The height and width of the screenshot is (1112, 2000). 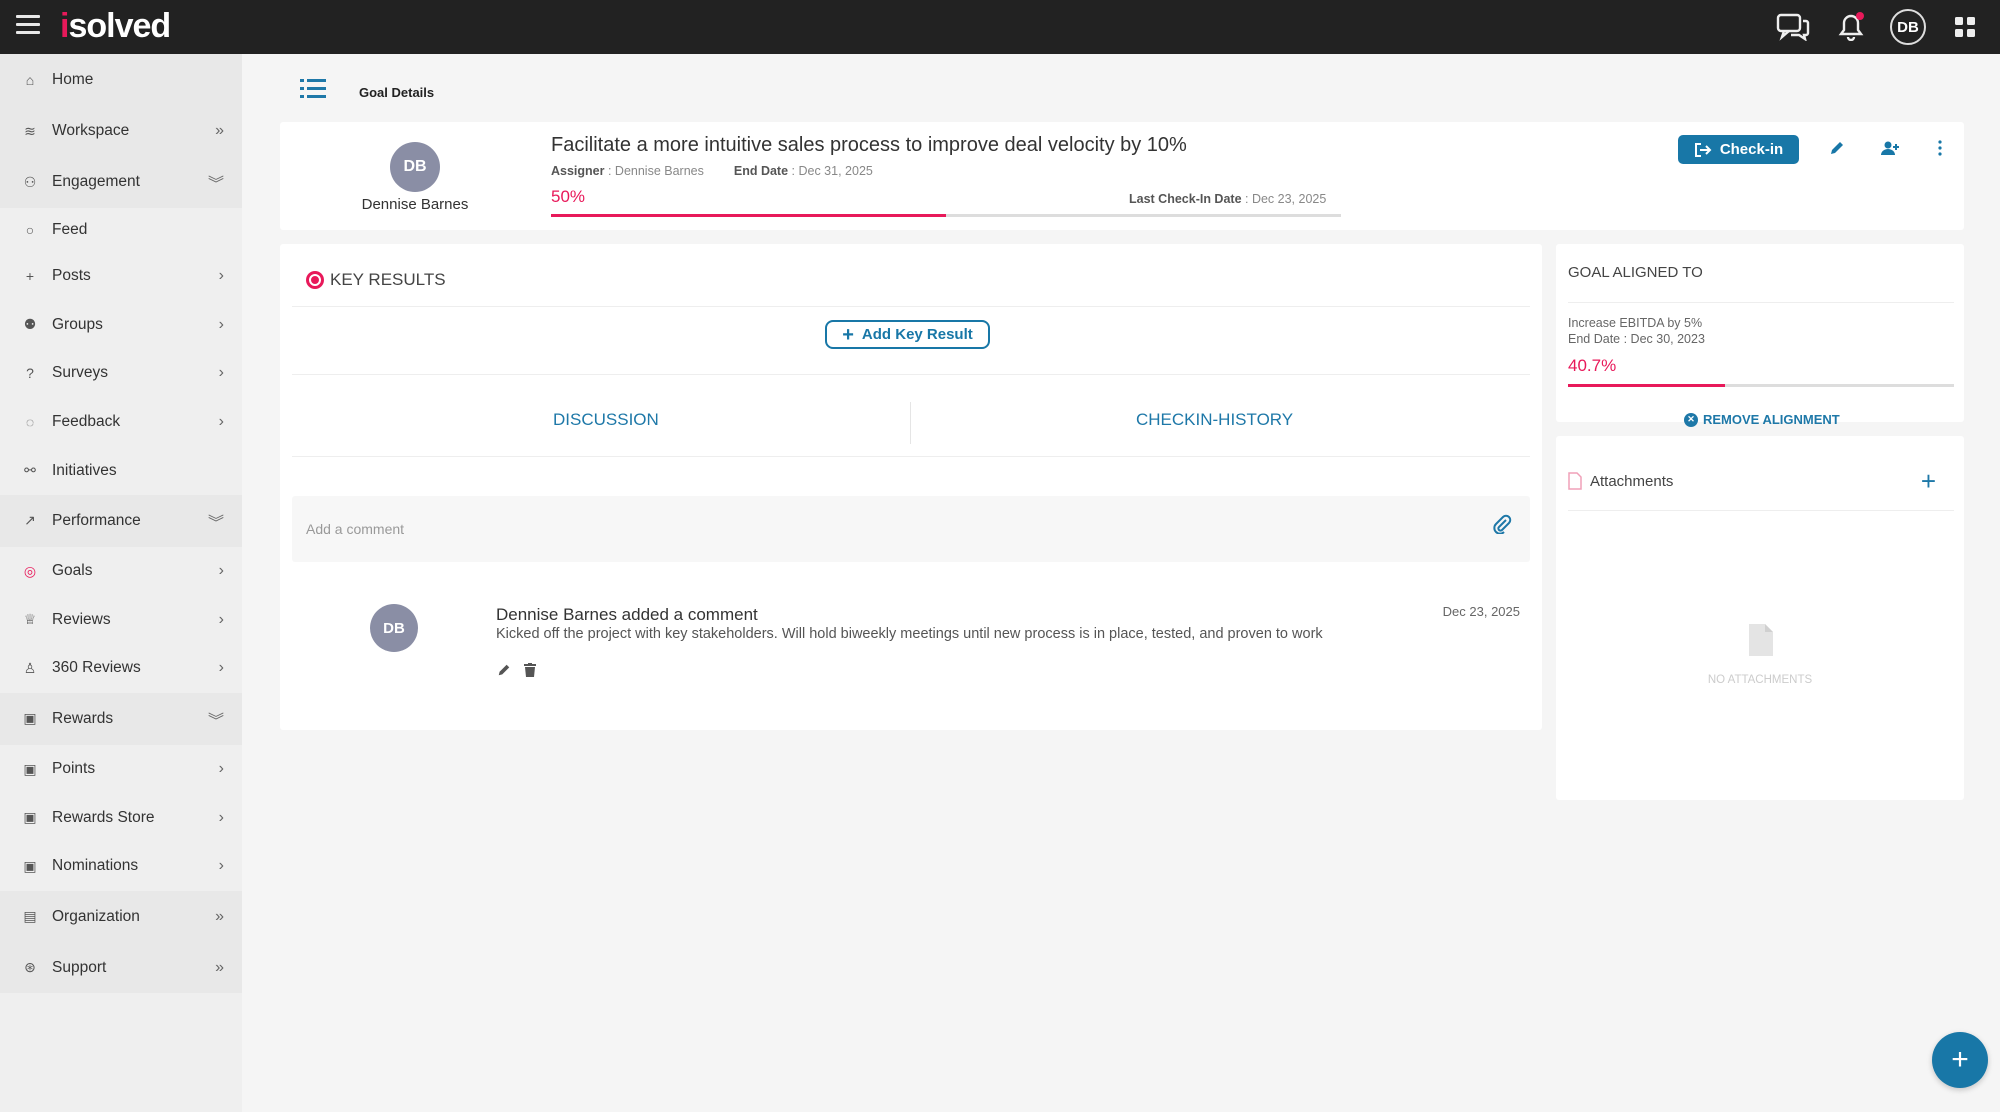 I want to click on add-attachment-icon: +, so click(x=1928, y=481).